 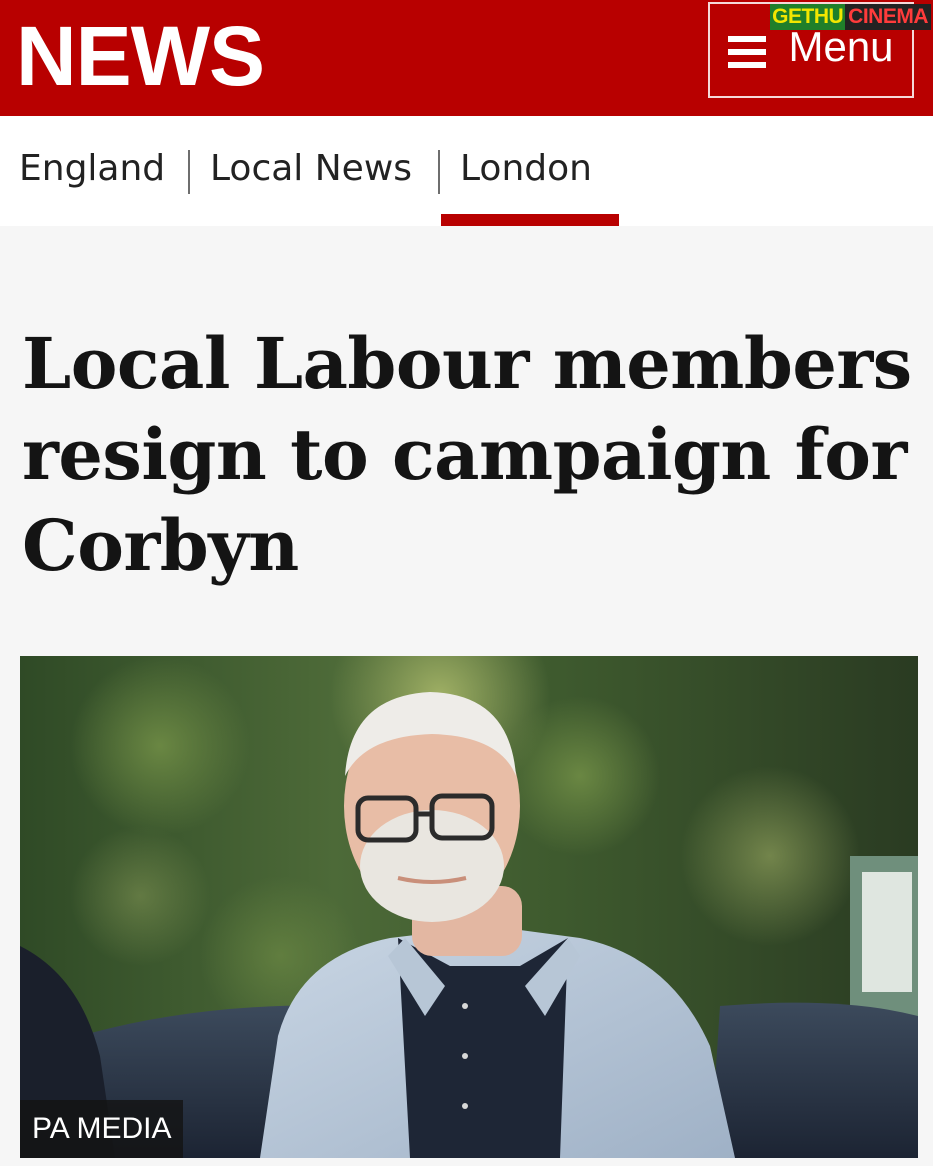 I want to click on menu-label: Menu, so click(x=841, y=46).